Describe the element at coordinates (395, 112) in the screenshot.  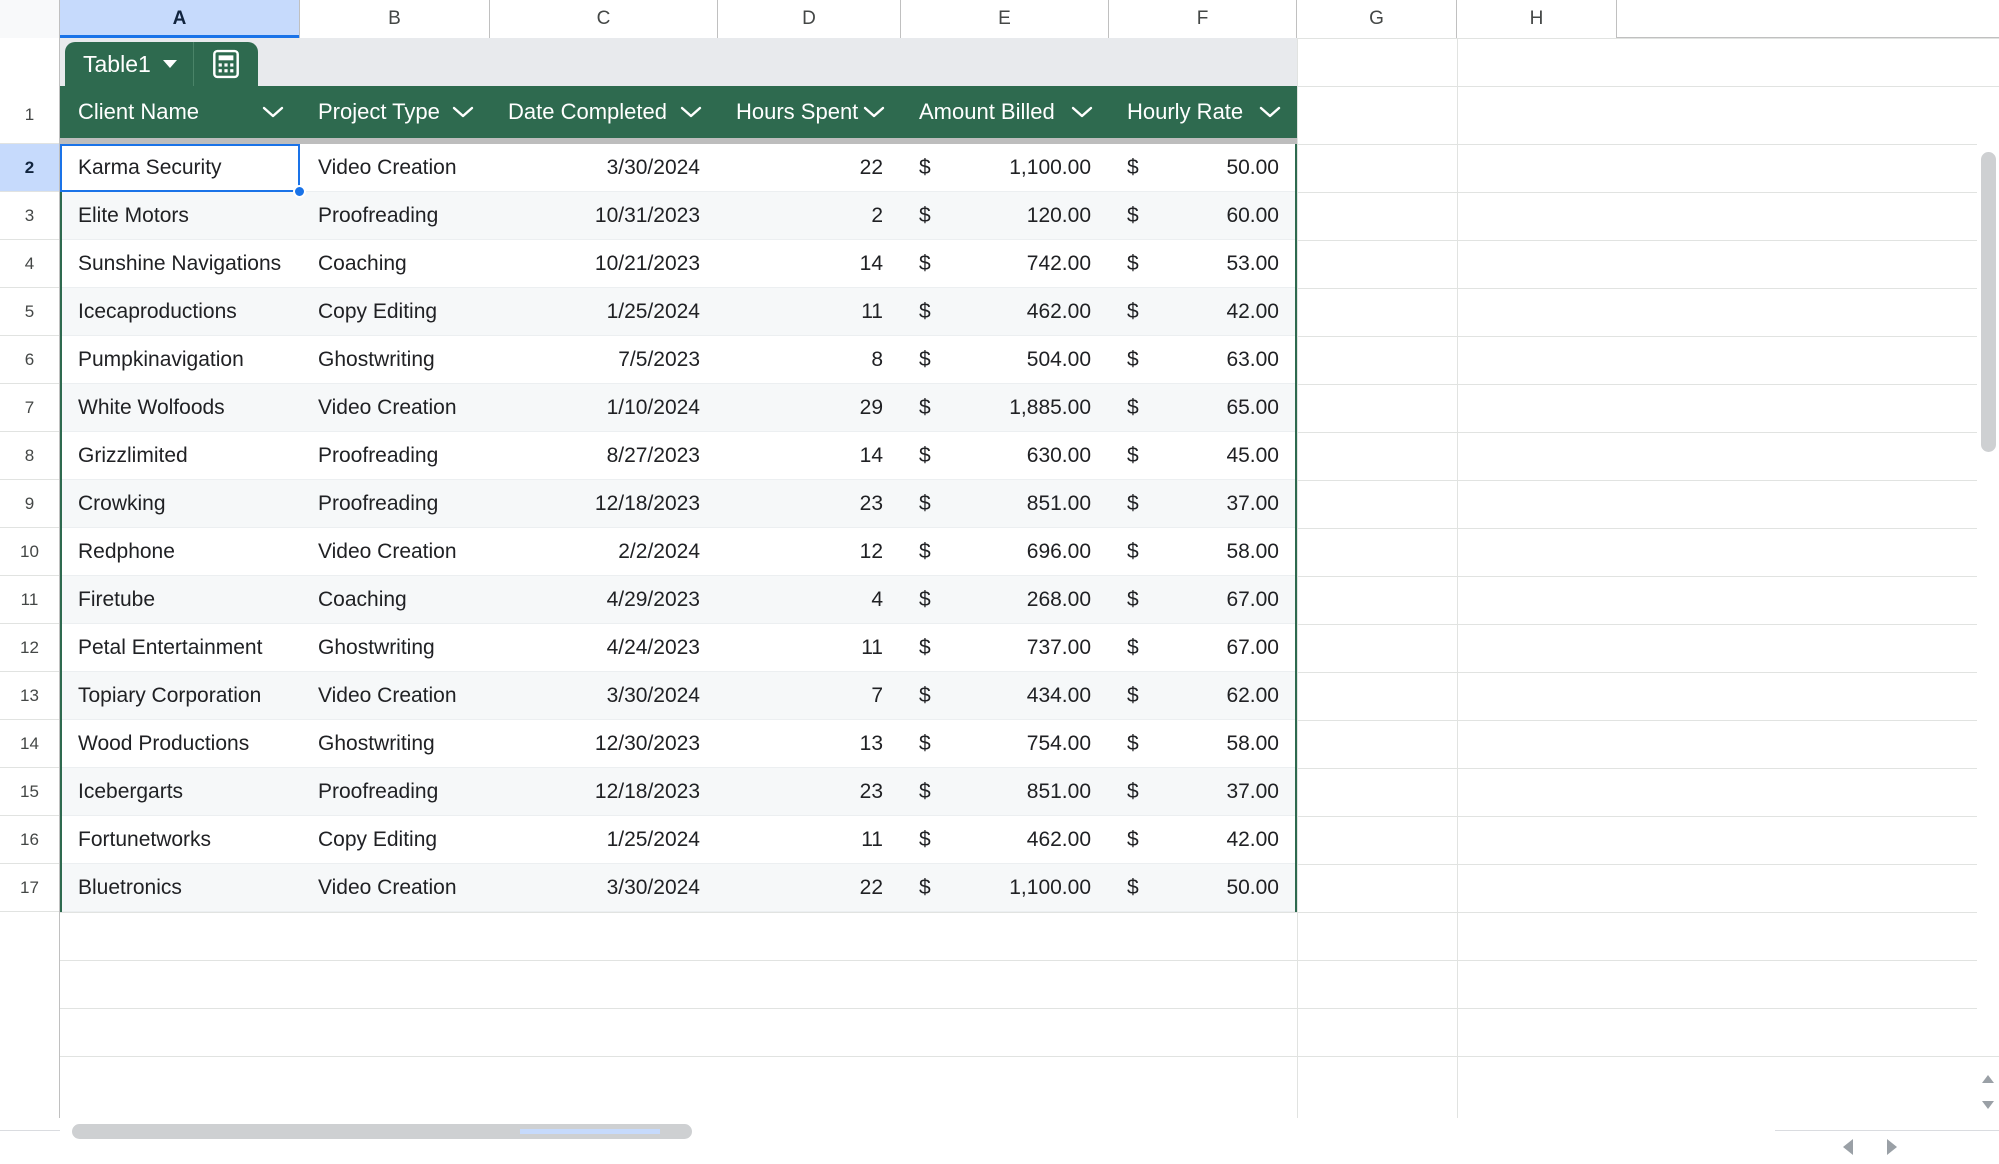
I see `table-column-header-project-type: Project Type` at that location.